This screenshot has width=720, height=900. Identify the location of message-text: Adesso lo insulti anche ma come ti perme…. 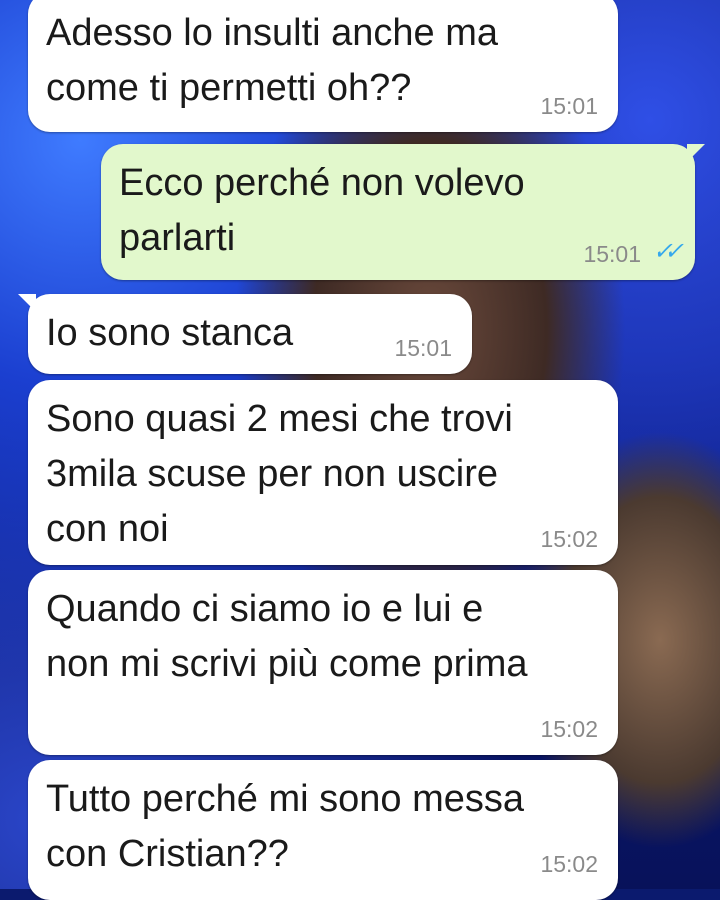
(272, 60).